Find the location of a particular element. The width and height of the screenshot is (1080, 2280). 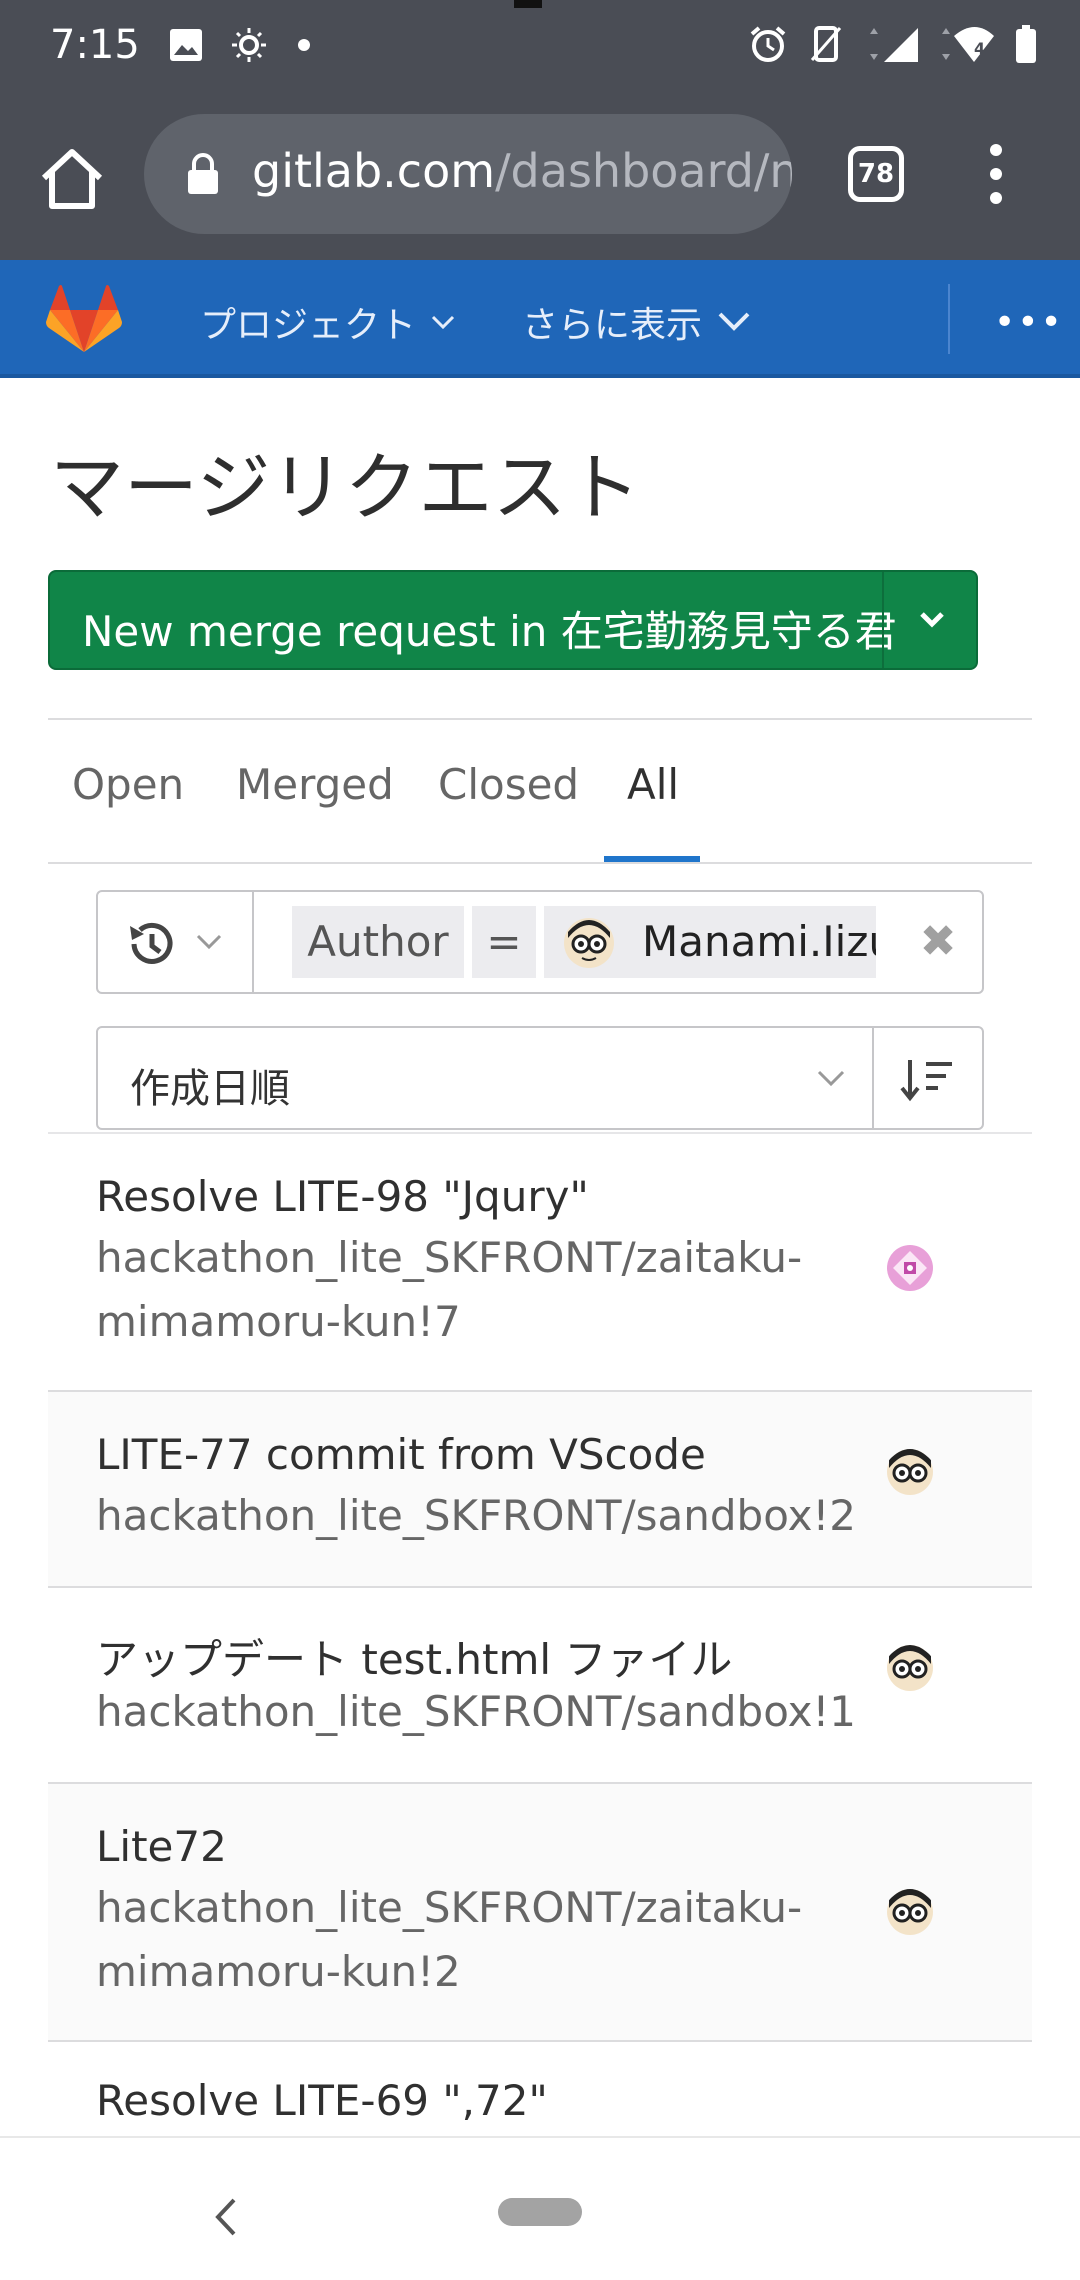

tab-open: Open is located at coordinates (128, 784).